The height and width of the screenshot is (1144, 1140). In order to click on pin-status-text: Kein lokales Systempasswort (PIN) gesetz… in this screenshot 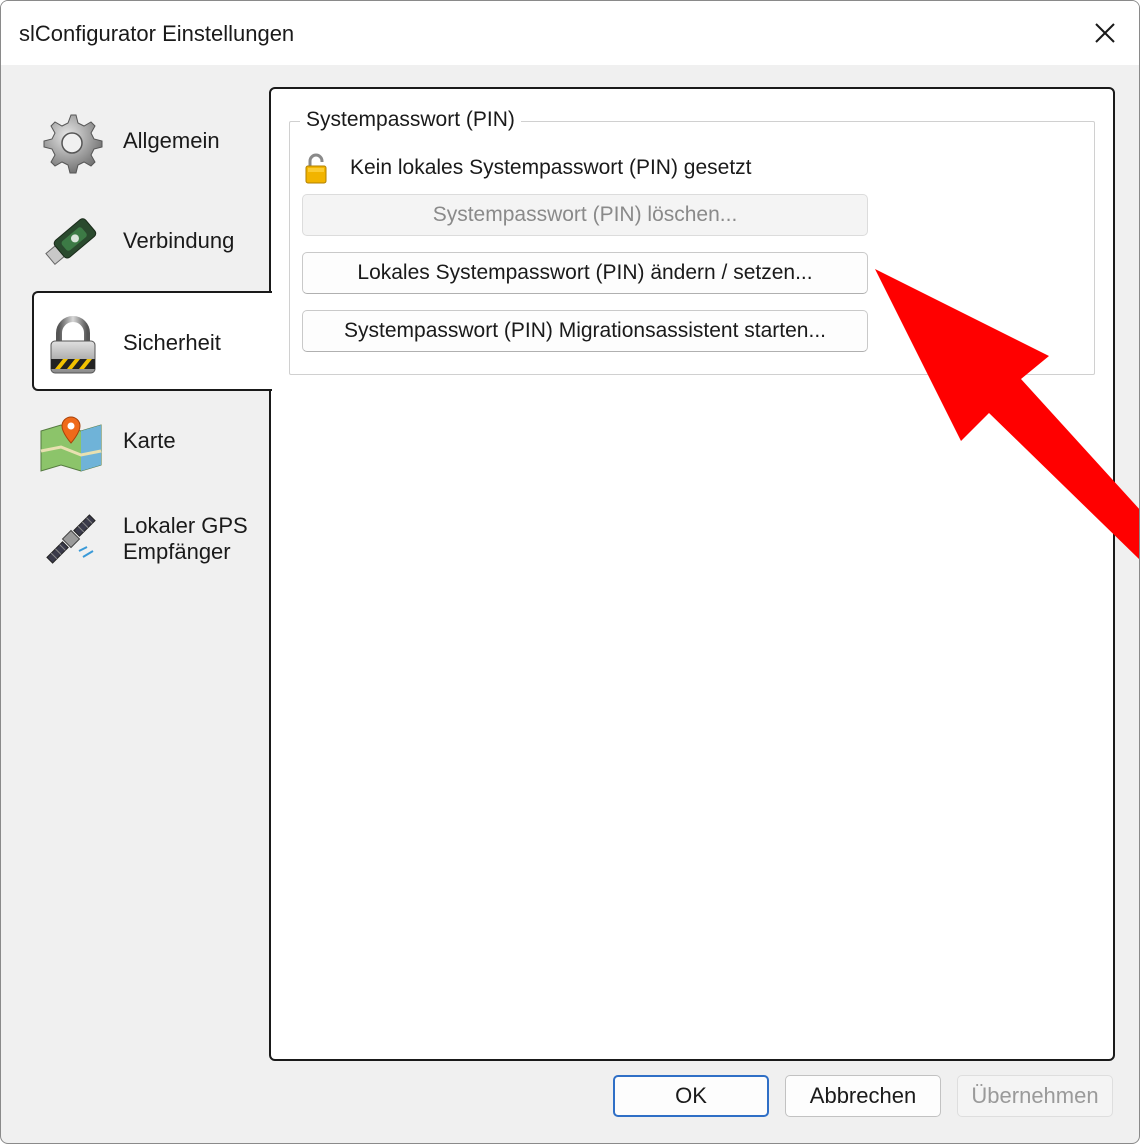, I will do `click(551, 167)`.